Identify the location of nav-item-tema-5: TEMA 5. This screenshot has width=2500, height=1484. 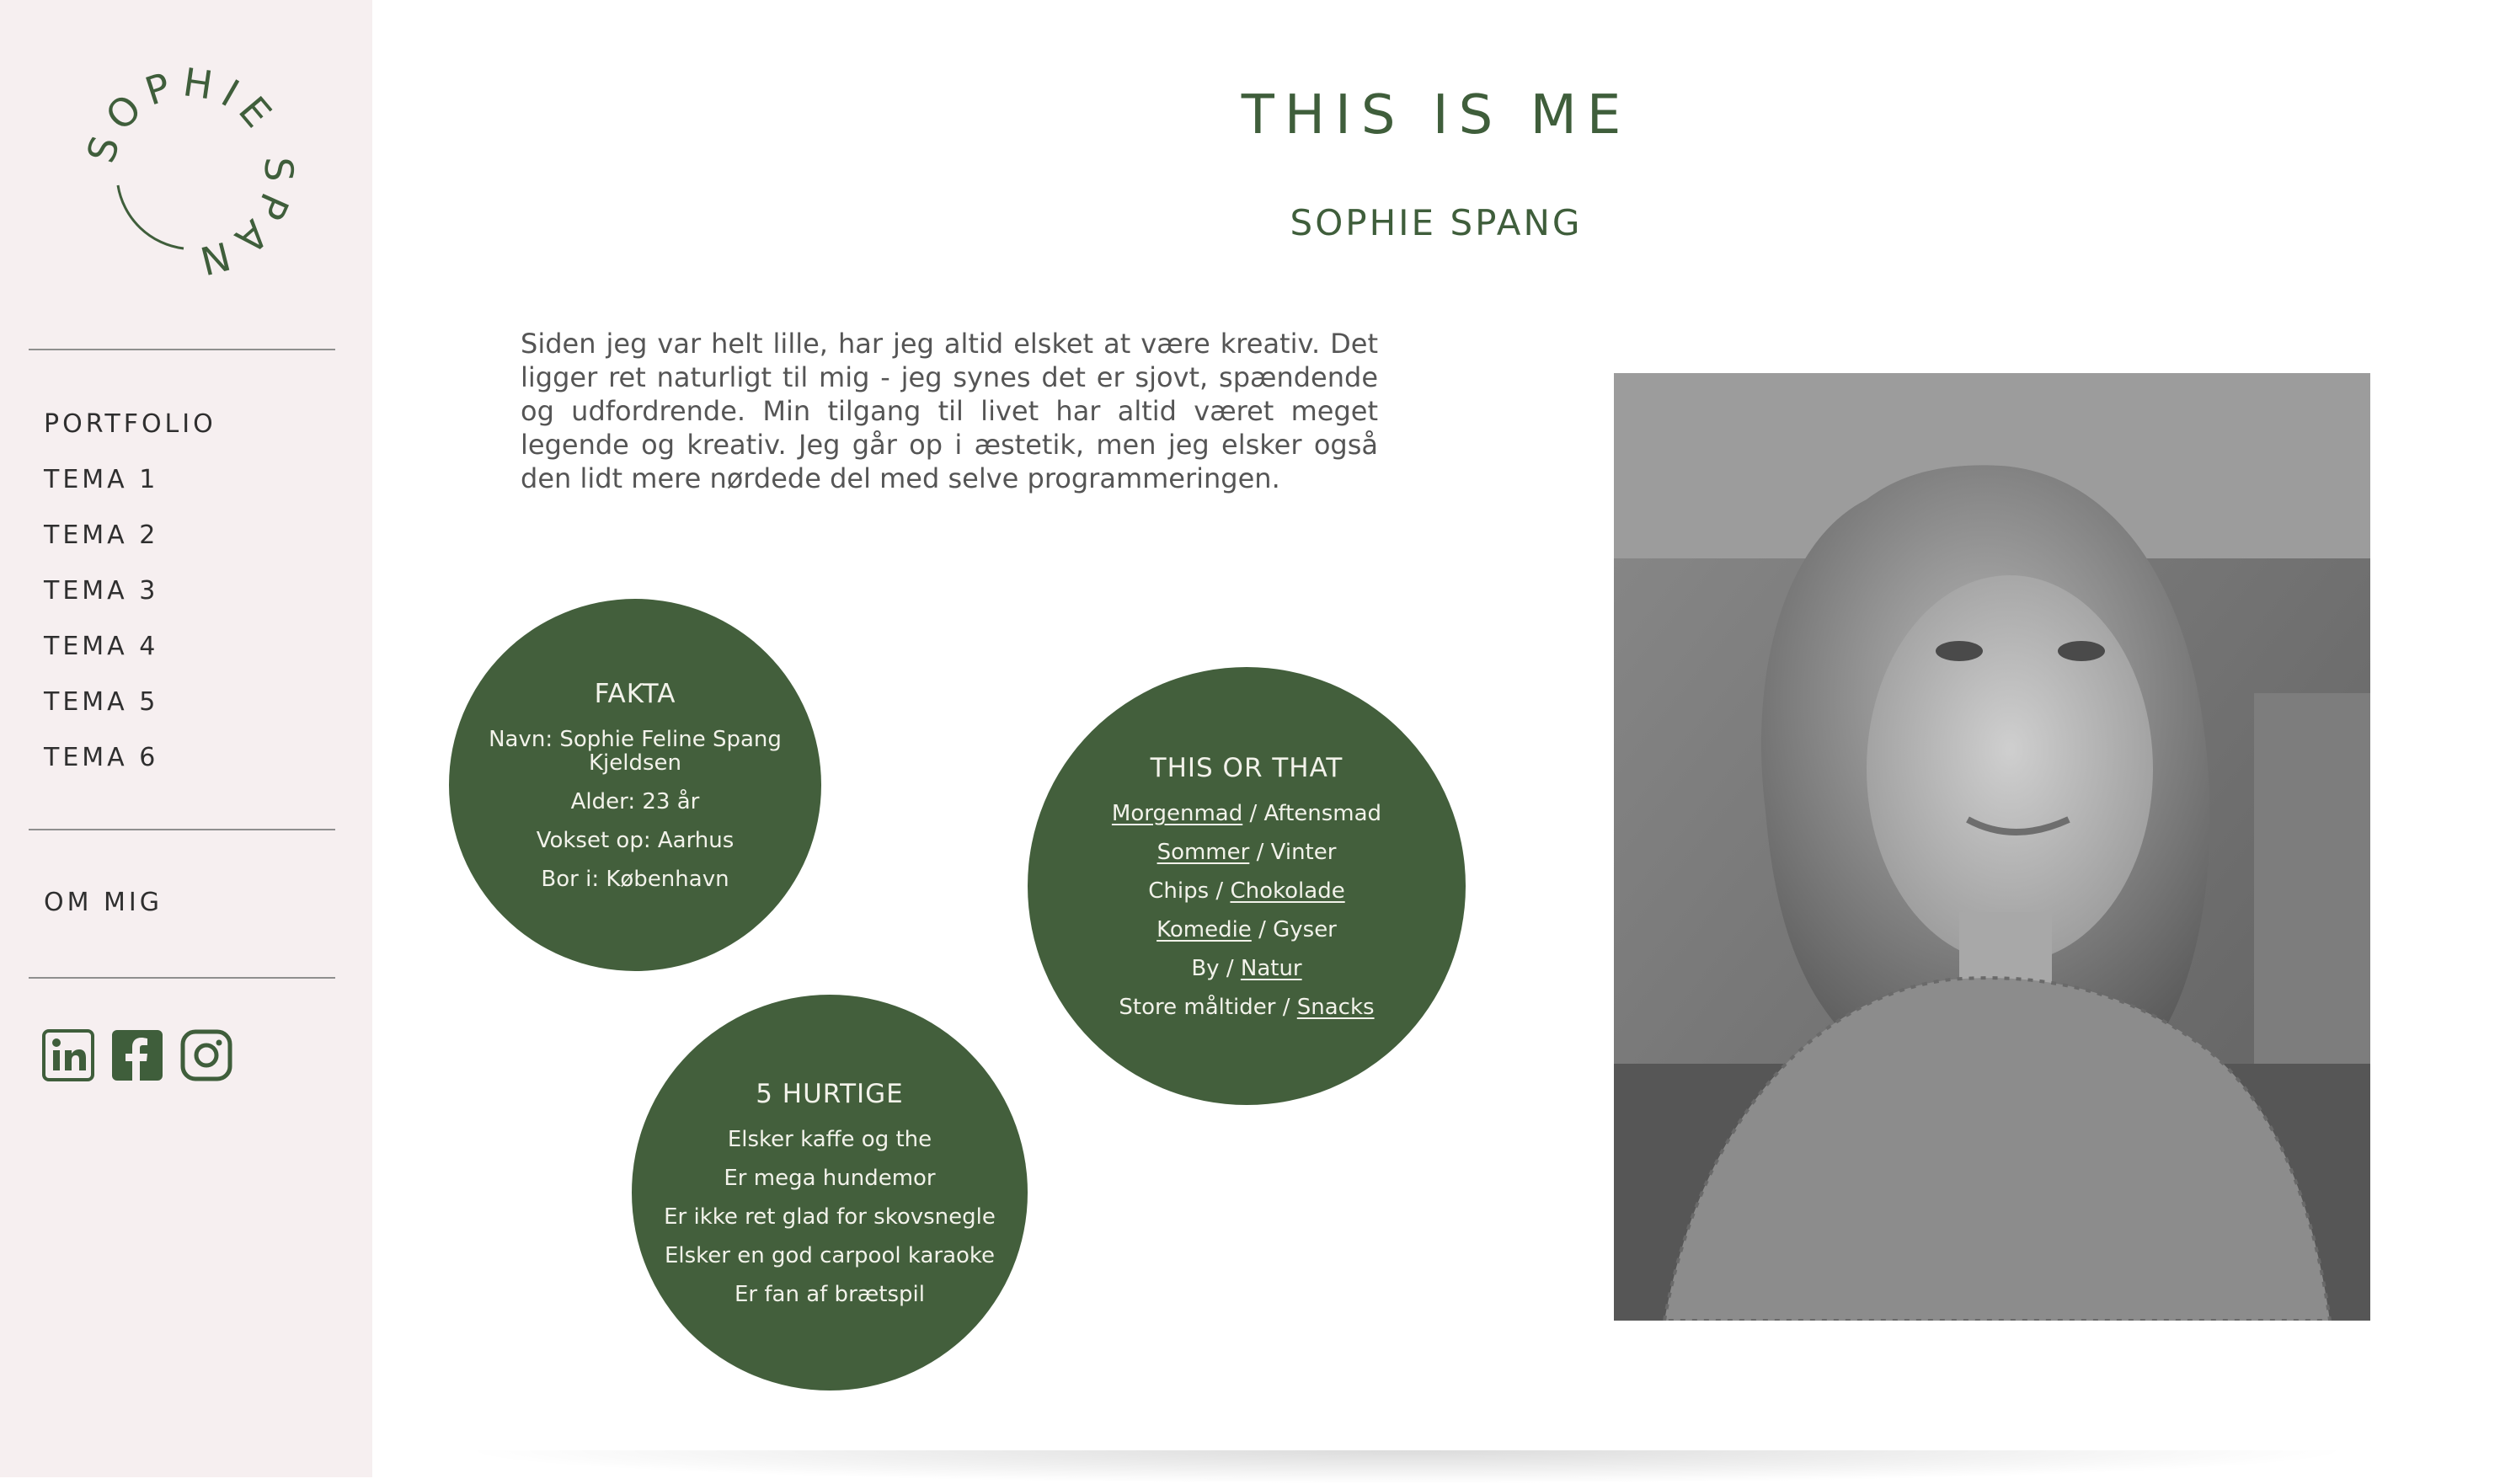
(130, 714).